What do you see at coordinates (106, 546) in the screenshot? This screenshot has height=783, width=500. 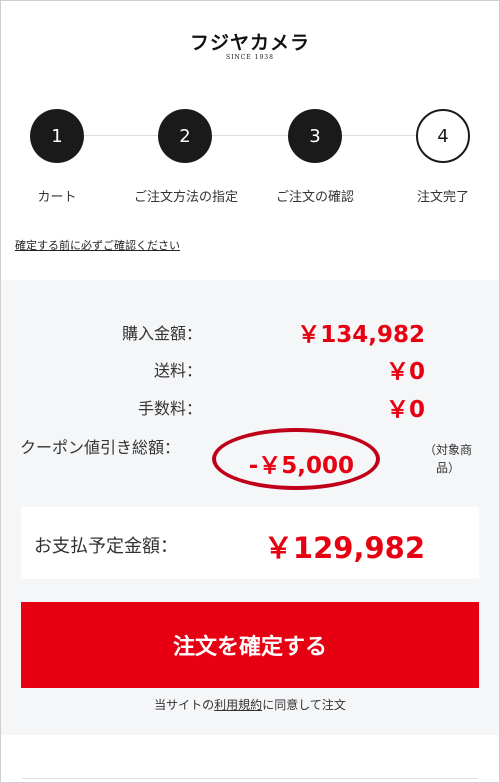 I see `total-label: お支払予定金額：` at bounding box center [106, 546].